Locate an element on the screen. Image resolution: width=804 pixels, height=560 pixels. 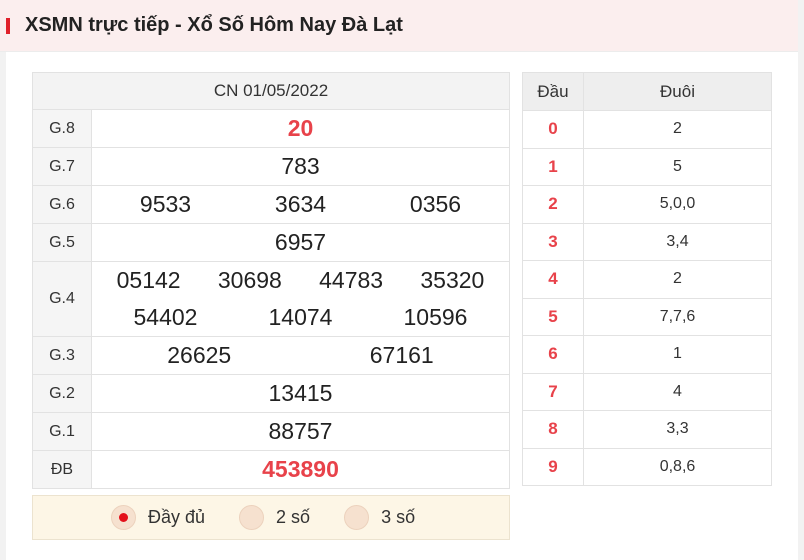
loto-tail: 3,4 is located at coordinates (677, 241).